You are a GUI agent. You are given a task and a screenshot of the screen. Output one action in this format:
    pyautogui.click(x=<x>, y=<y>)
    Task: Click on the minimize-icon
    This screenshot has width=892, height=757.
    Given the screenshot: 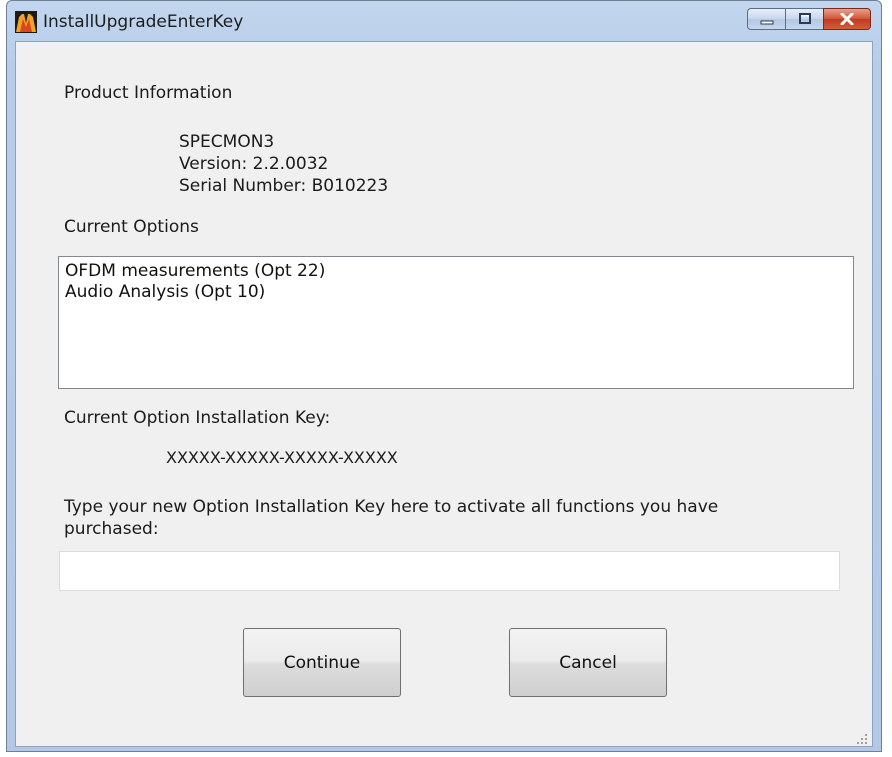 What is the action you would take?
    pyautogui.click(x=767, y=19)
    